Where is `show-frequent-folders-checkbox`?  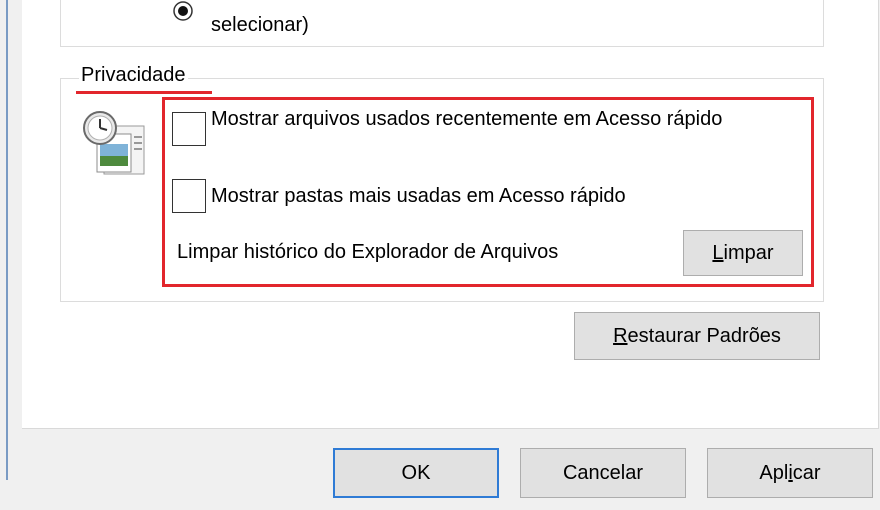 show-frequent-folders-checkbox is located at coordinates (189, 196).